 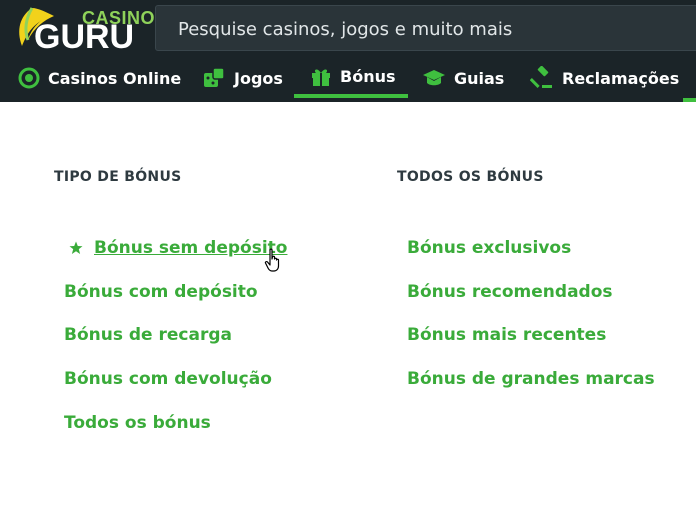 I want to click on heading-tipo-de-bonus: TIPO DE BÓNUS, so click(x=118, y=177).